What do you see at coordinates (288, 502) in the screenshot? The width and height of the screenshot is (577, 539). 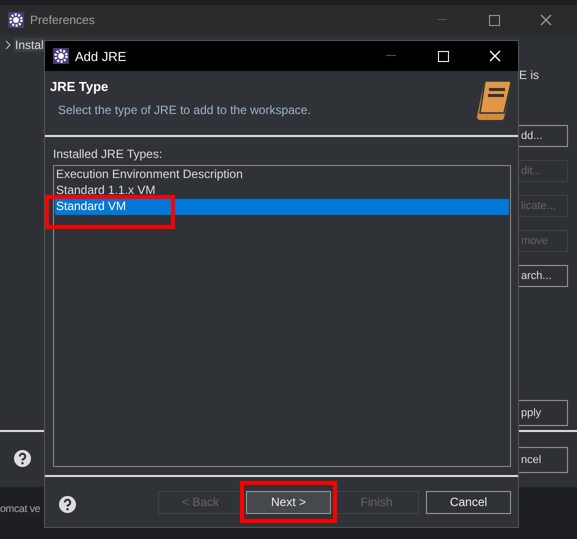 I see `wizard-button: Next >` at bounding box center [288, 502].